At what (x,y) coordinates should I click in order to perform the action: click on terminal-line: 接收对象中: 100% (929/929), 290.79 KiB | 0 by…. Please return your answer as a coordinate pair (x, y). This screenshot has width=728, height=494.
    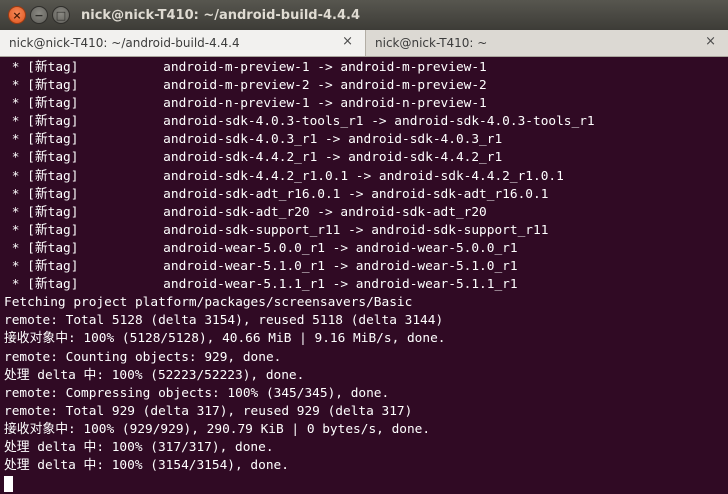
    Looking at the image, I should click on (217, 429).